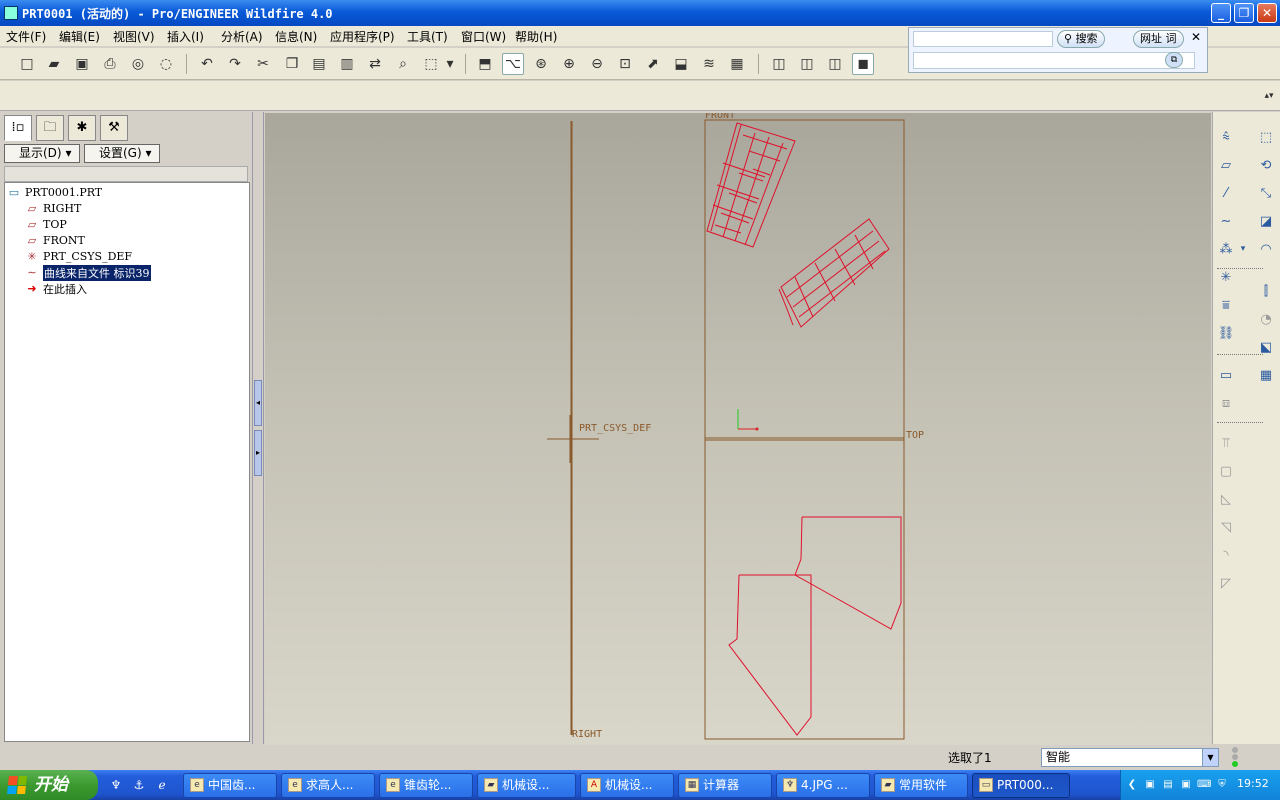 Image resolution: width=1280 pixels, height=800 pixels. Describe the element at coordinates (1196, 37) in the screenshot. I see `close-icon: ✕` at that location.